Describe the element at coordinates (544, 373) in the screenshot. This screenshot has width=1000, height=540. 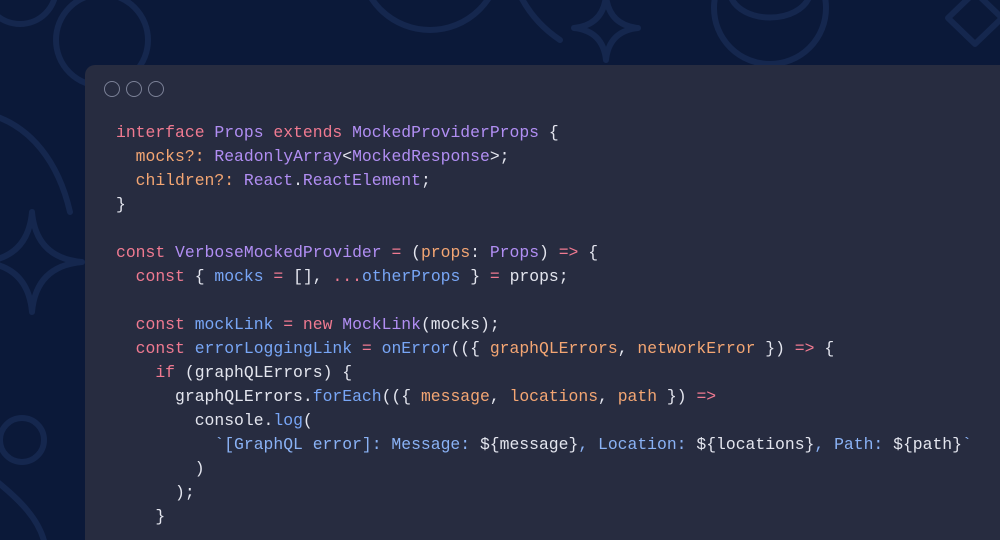
I see `code-line: if (graphQLErrors) {` at that location.